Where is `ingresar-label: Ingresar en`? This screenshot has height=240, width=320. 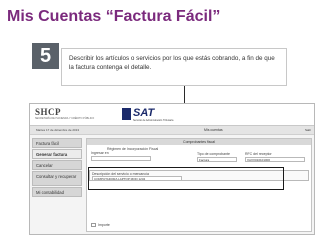 ingresar-label: Ingresar en is located at coordinates (100, 153).